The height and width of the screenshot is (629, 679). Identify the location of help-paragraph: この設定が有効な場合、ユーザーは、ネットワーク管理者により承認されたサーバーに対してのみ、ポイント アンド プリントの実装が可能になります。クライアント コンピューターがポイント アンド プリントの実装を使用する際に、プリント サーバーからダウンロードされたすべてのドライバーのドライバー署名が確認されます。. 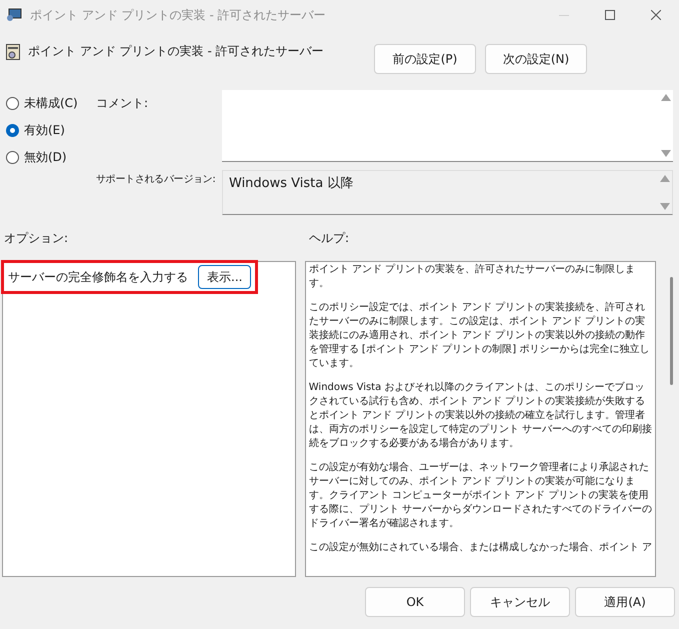
(480, 496).